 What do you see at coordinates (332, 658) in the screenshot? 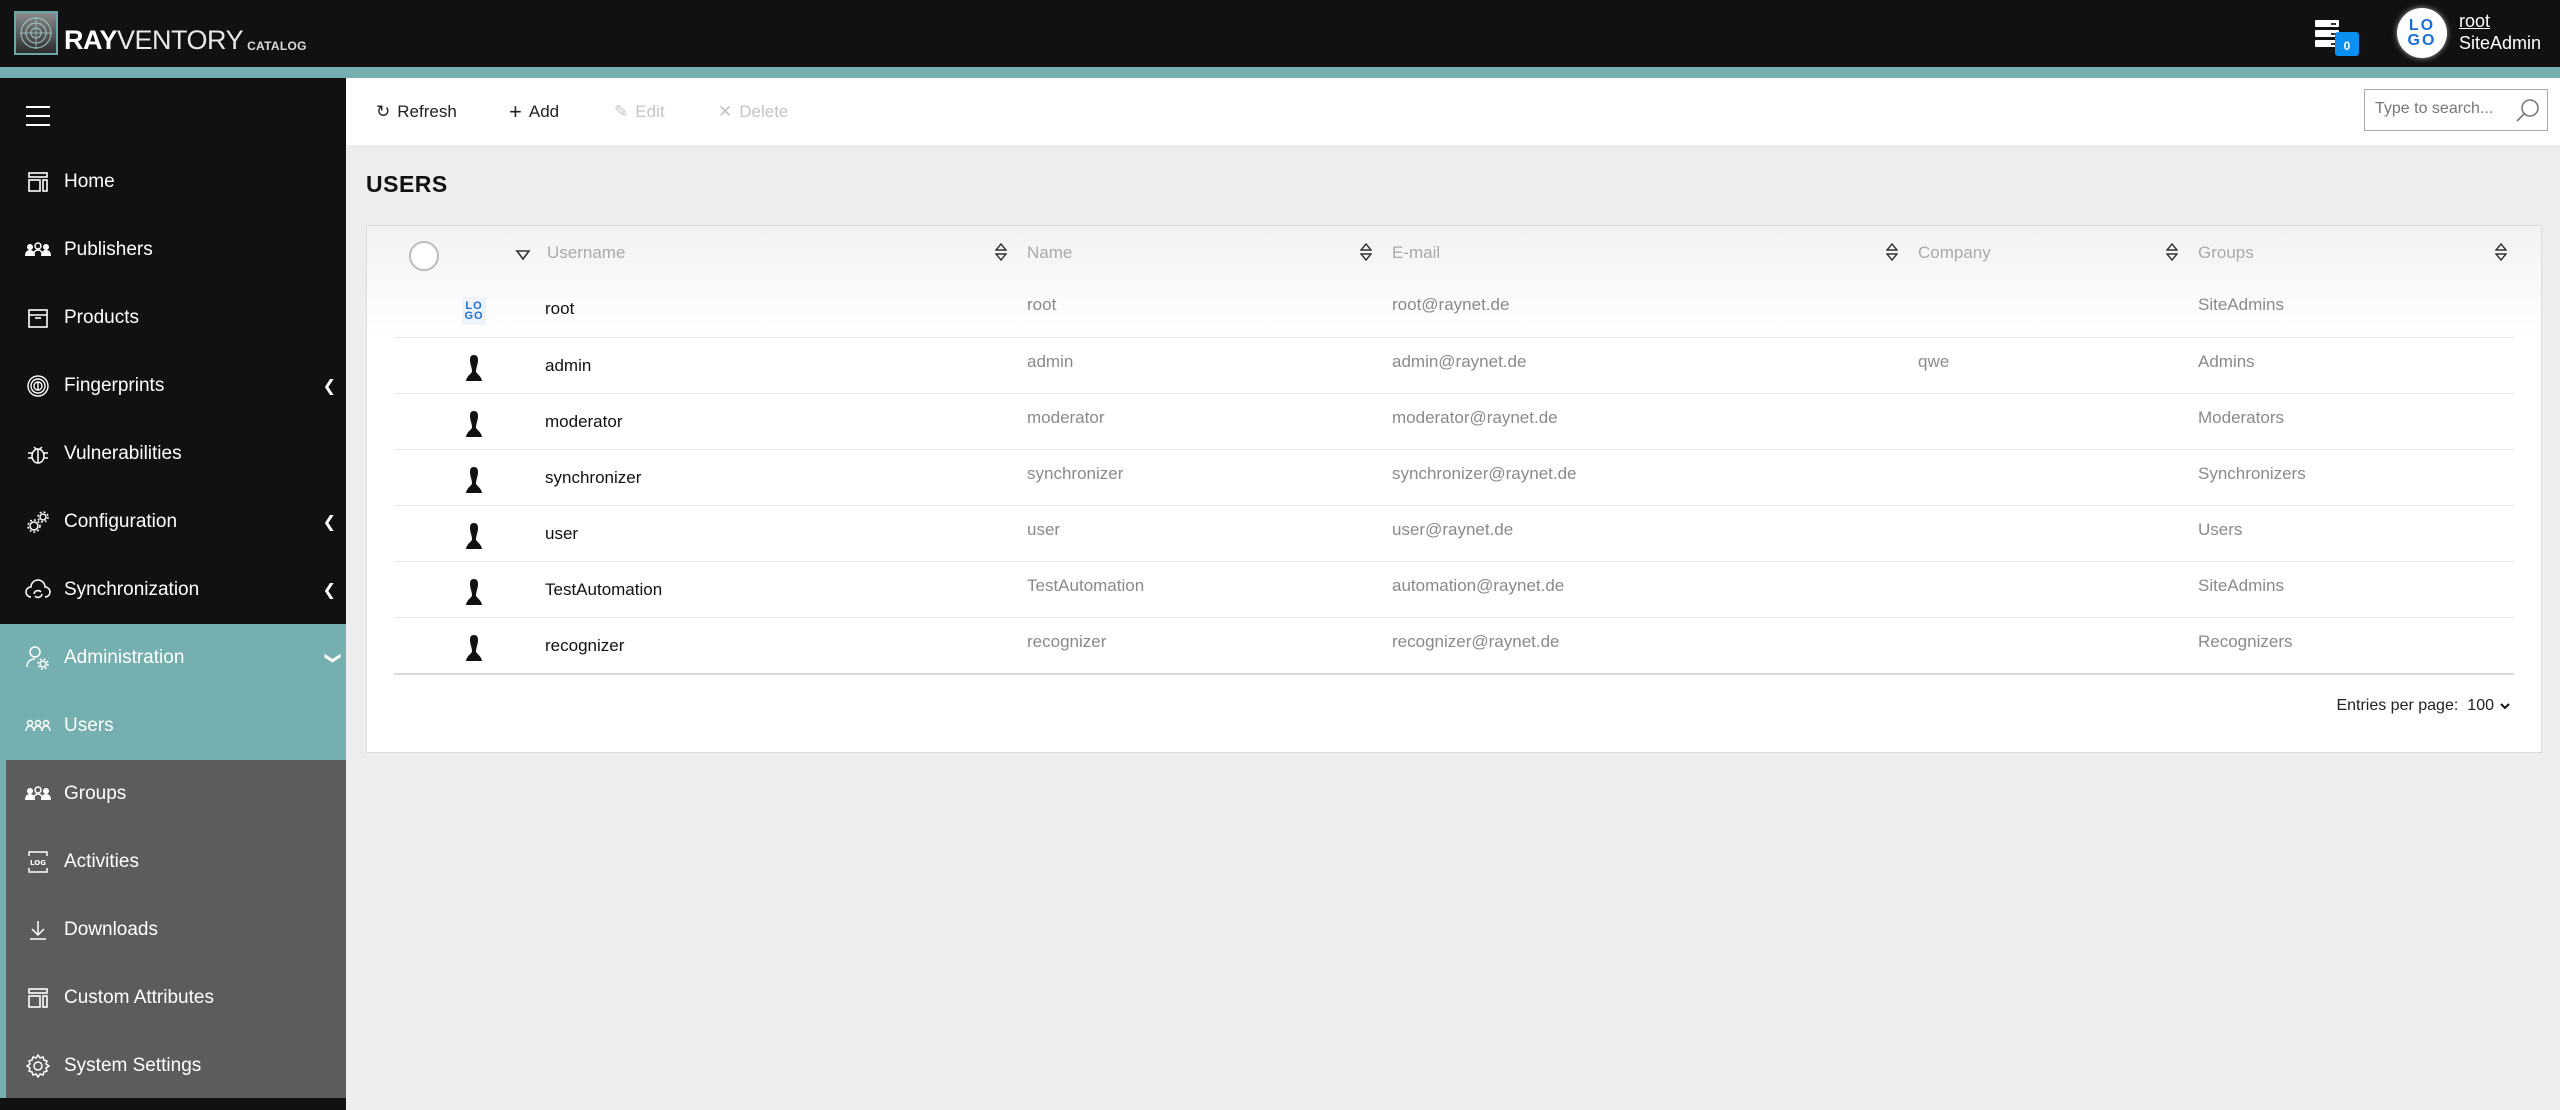
I see `chevron-down-icon: ❮` at bounding box center [332, 658].